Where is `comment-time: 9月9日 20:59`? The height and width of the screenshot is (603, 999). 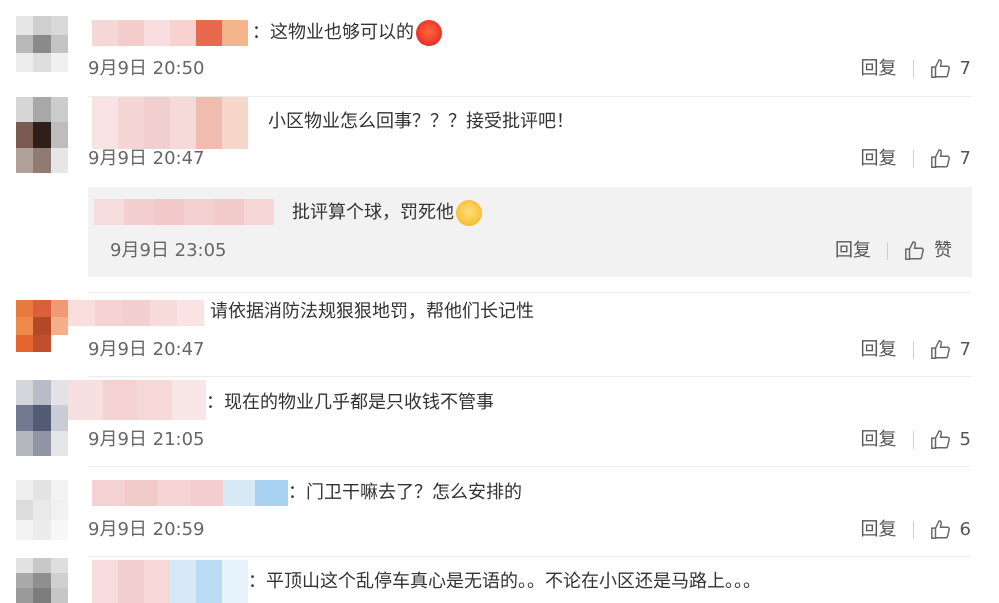 comment-time: 9月9日 20:59 is located at coordinates (146, 529).